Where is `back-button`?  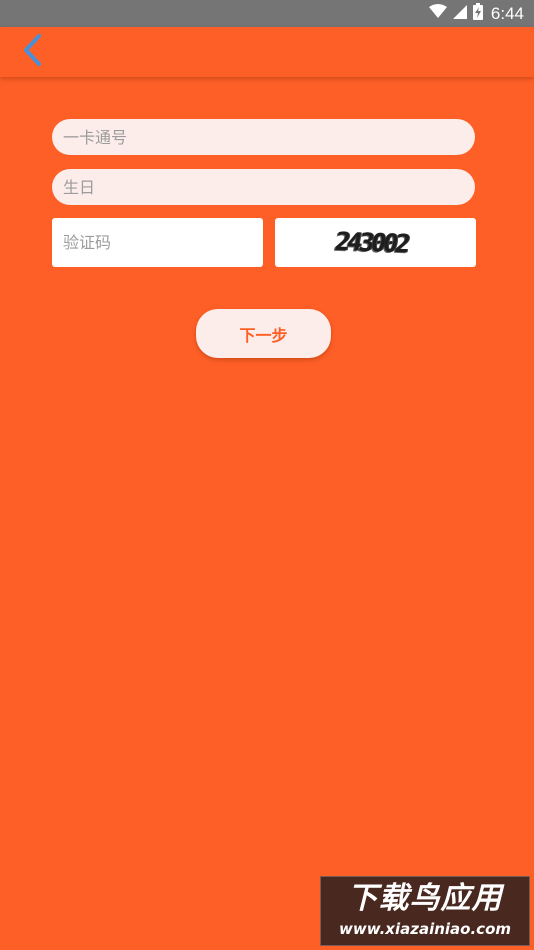
back-button is located at coordinates (32, 52).